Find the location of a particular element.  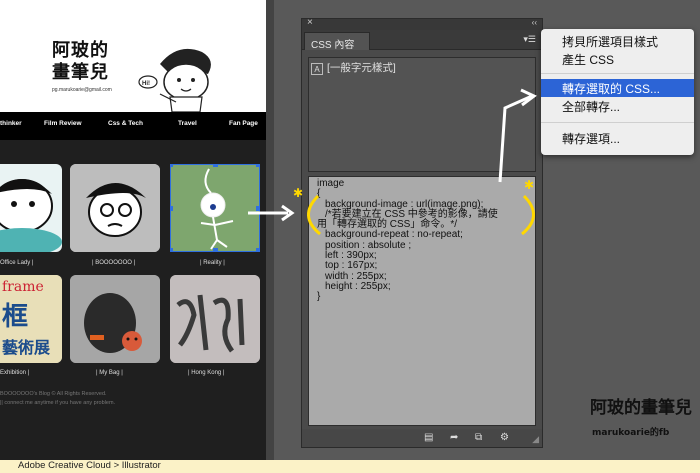

collapse-icon: ‹‹ is located at coordinates (534, 22).